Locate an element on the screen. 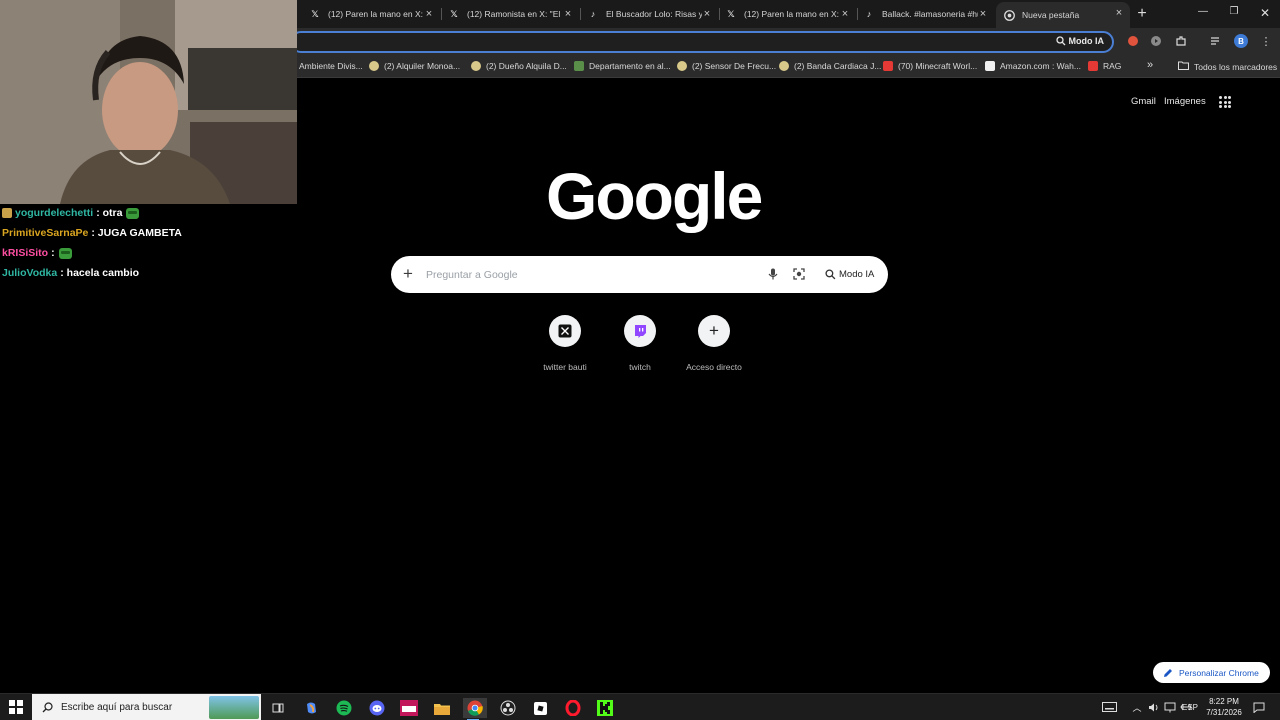 This screenshot has height=720, width=1280. menu-kebab-icon: ⋮ is located at coordinates (1266, 41).